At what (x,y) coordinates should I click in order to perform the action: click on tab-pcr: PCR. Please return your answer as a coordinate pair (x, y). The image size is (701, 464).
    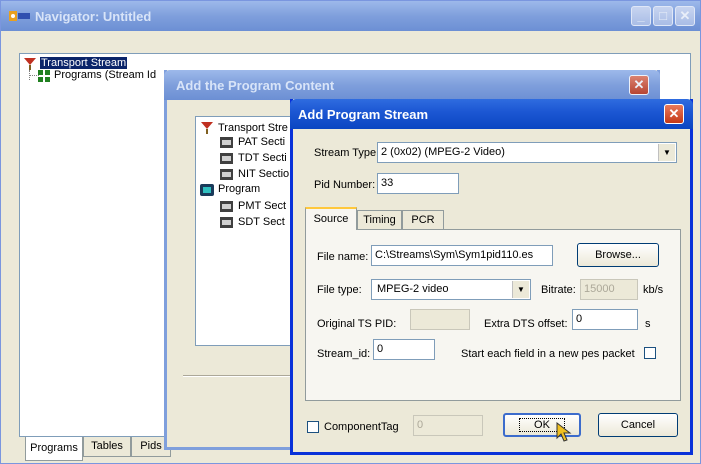
    Looking at the image, I should click on (423, 219).